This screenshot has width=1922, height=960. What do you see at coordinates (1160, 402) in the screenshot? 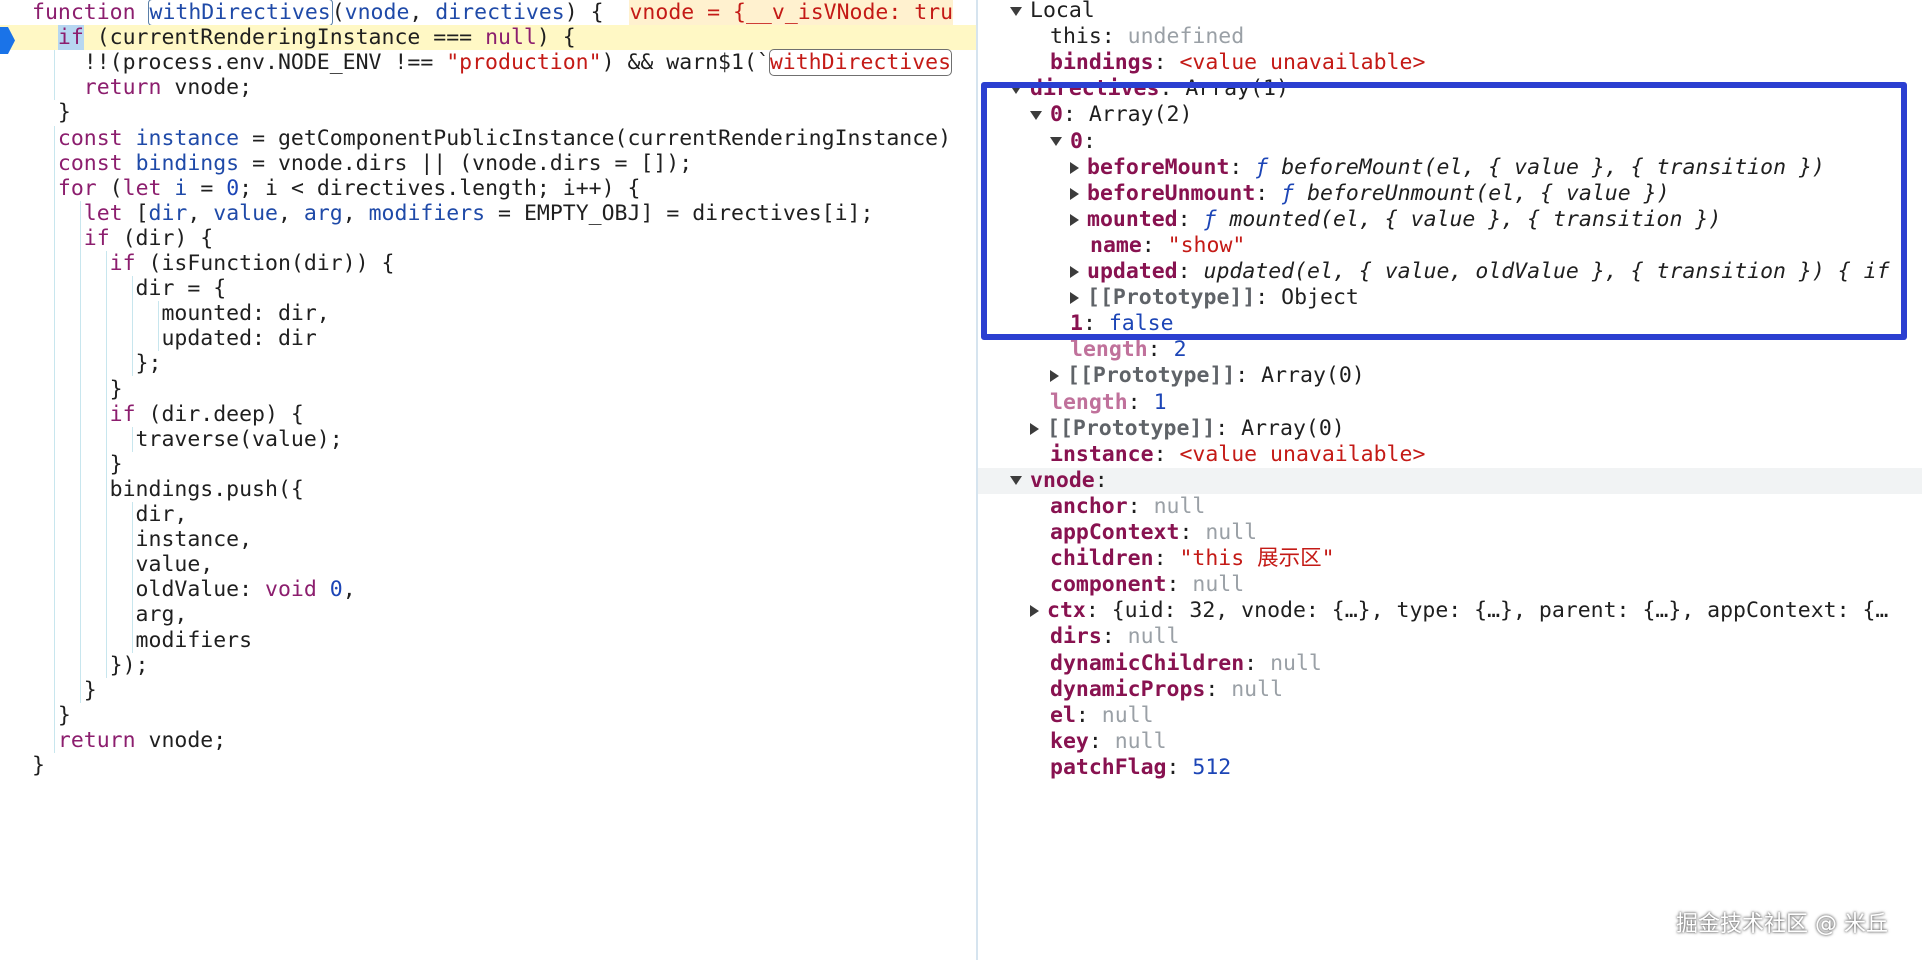
I see `scope-value: 1` at bounding box center [1160, 402].